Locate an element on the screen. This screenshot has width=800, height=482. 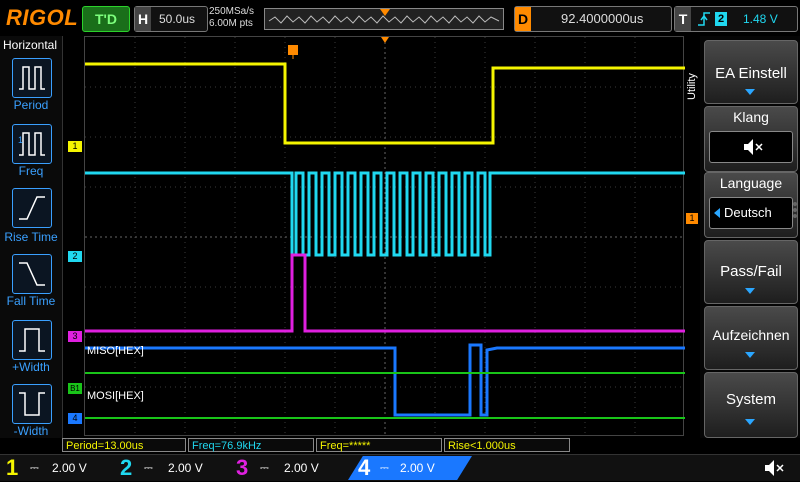
memory-depth: 6.00M pts is located at coordinates (231, 23).